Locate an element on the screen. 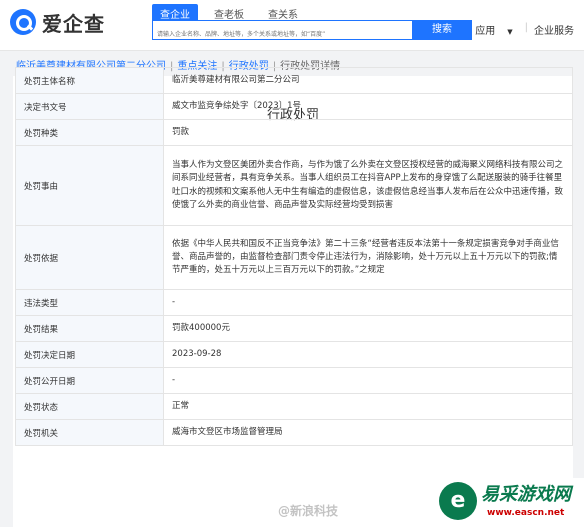 This screenshot has height=527, width=584. table-row: 处罚主体名称 临沂美尊建材有限公司第二分公司 is located at coordinates (294, 80).